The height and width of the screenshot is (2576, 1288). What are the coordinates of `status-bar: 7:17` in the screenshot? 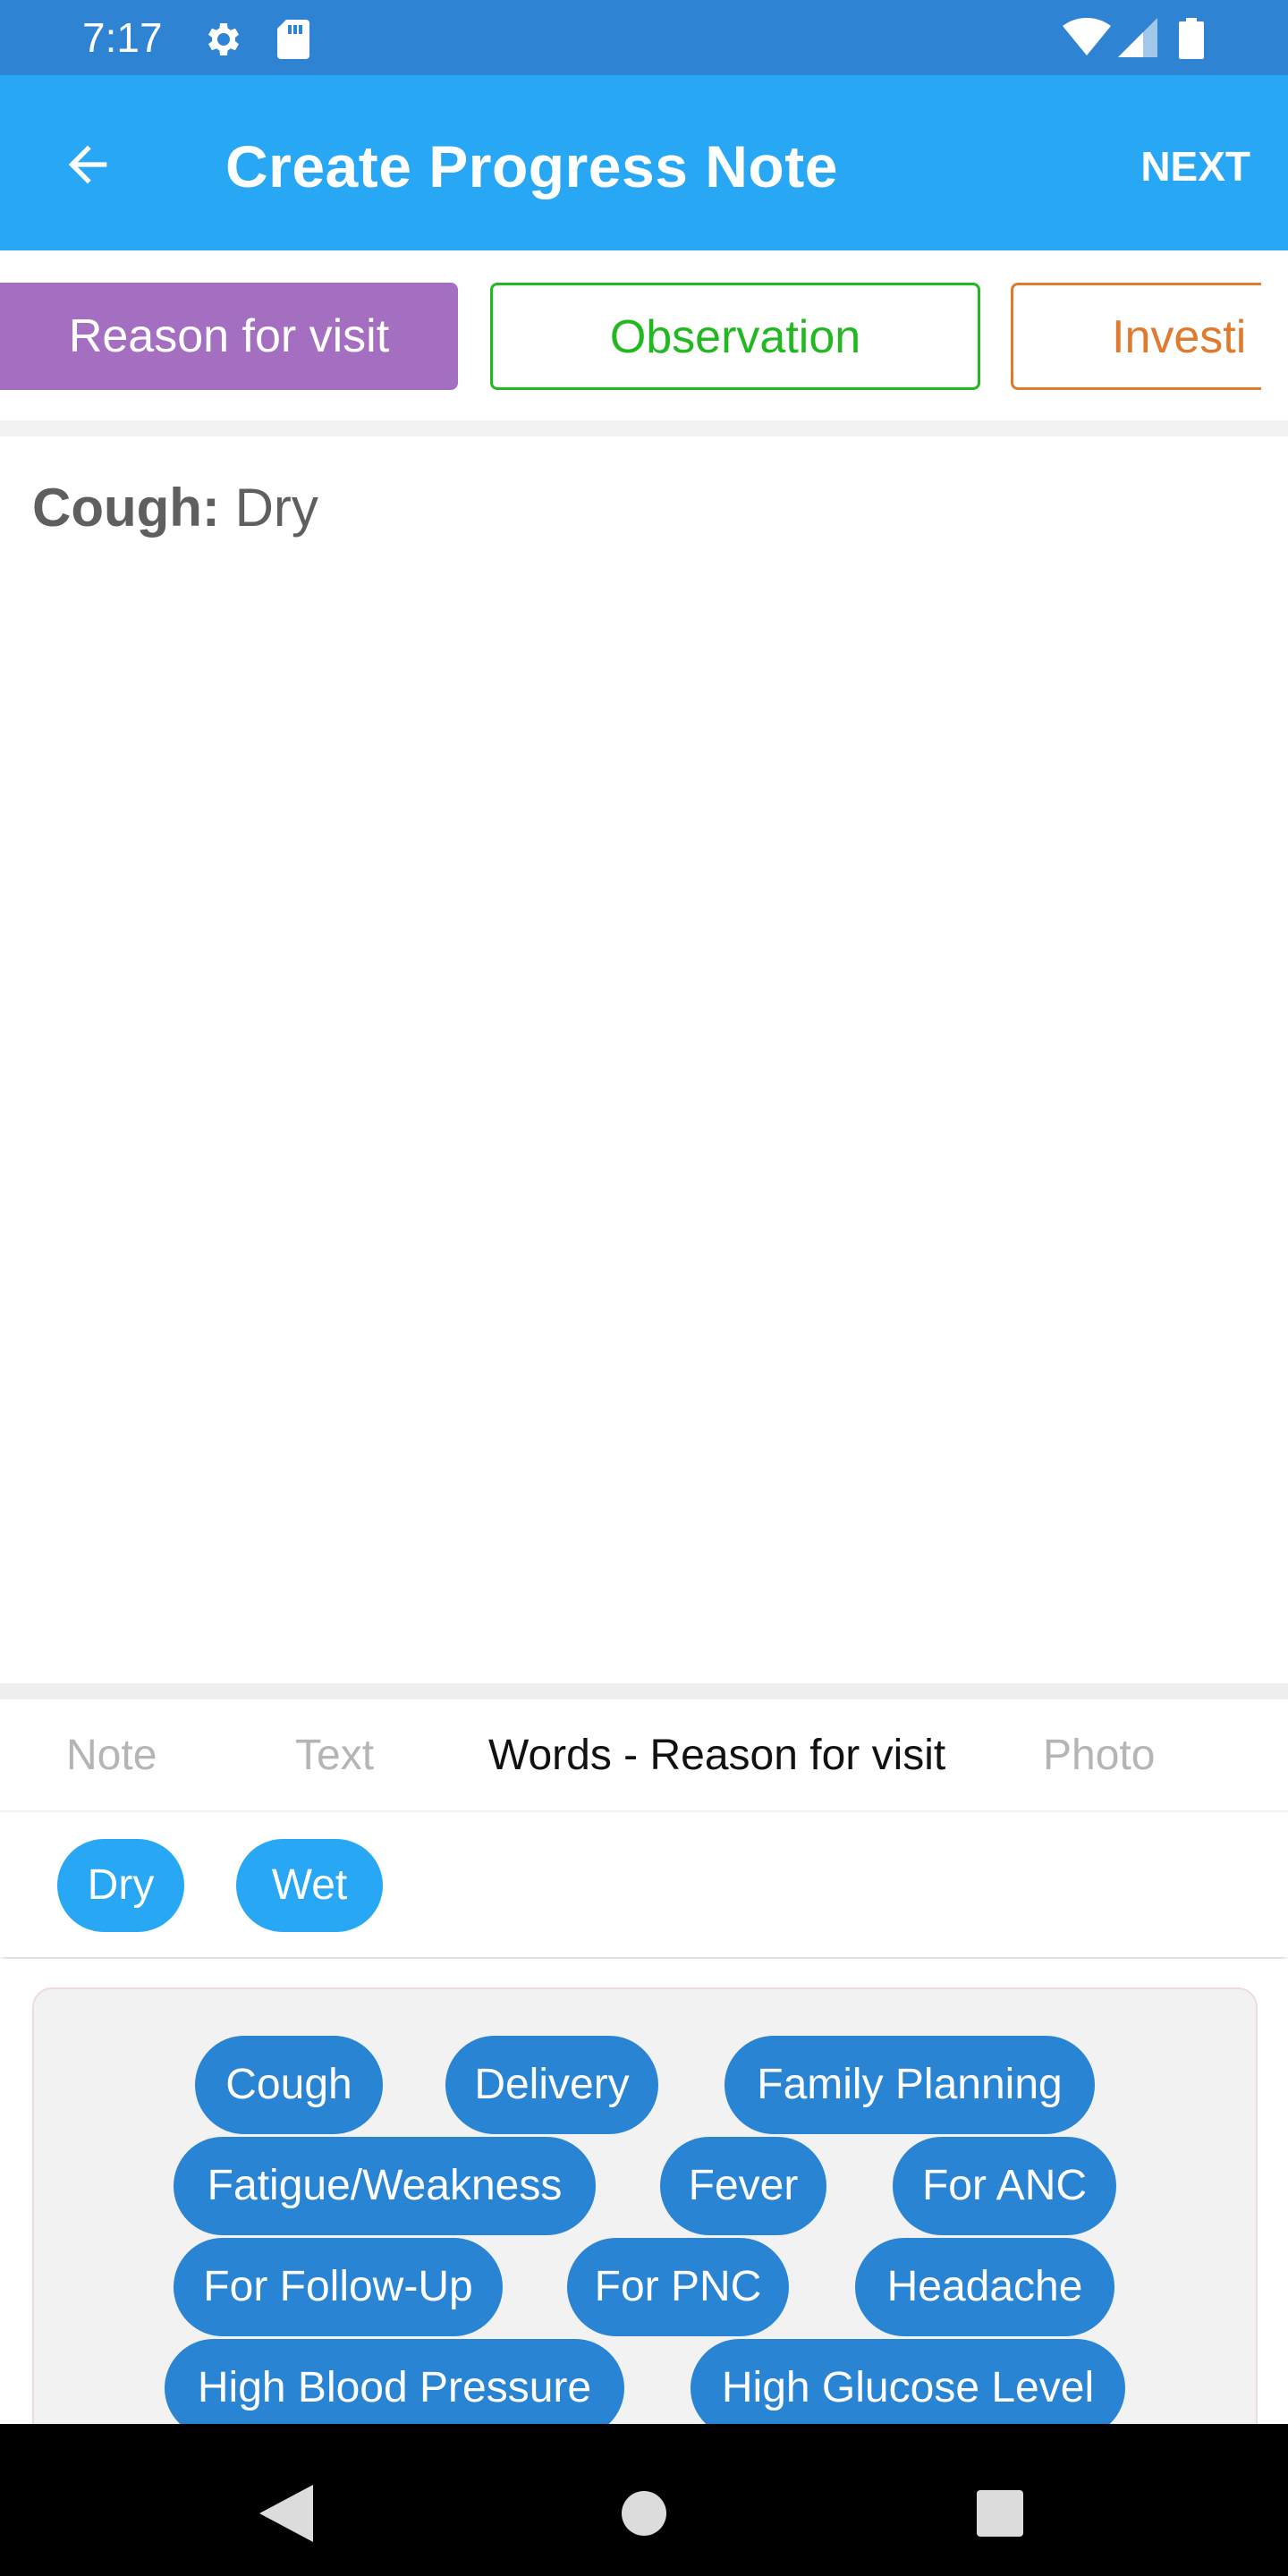 It's located at (644, 37).